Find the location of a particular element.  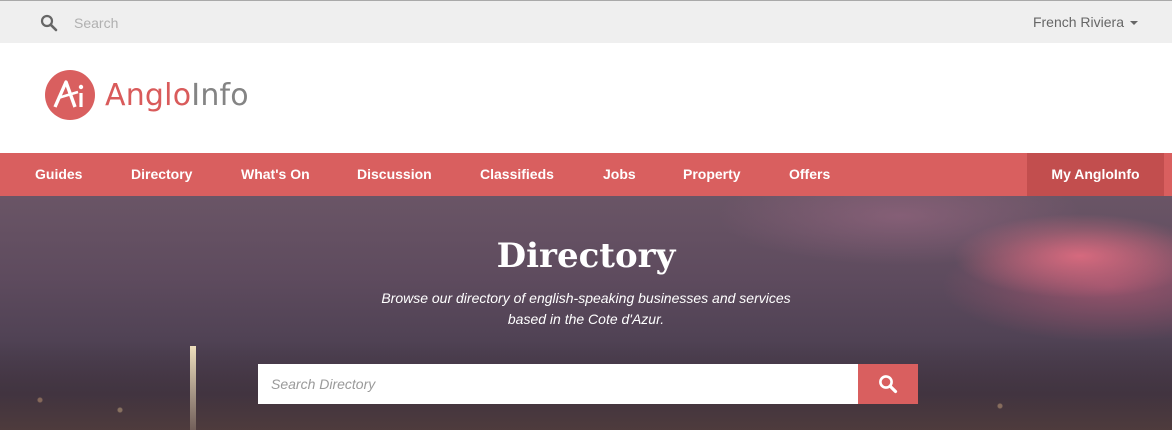

nav-item-classifieds: Classifieds is located at coordinates (517, 174).